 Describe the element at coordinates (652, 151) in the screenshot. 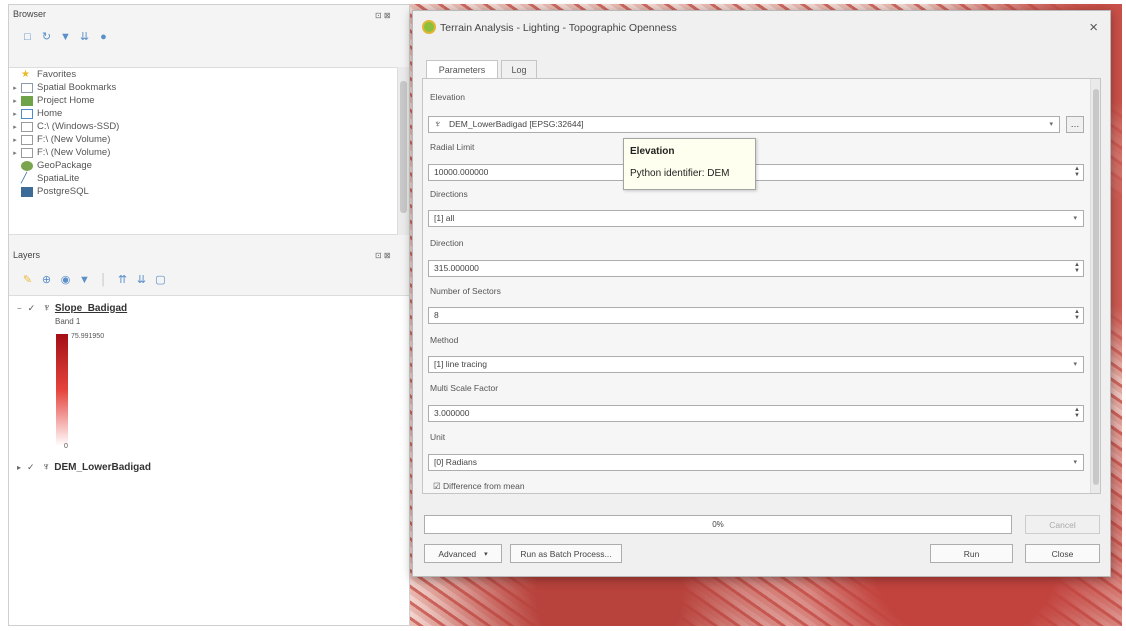

I see `tooltip-title: Elevation` at that location.